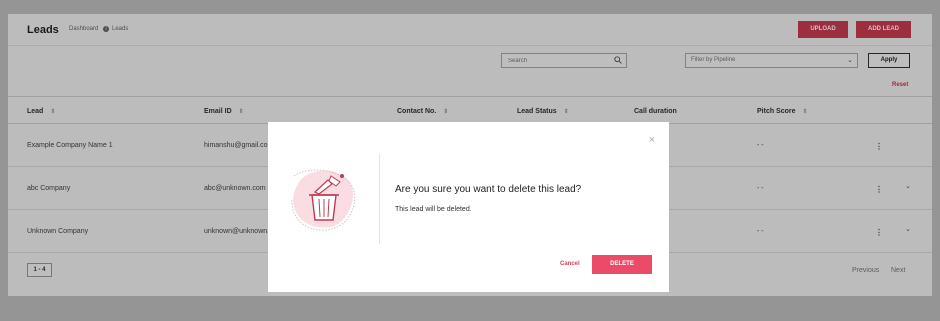  I want to click on close-icon: ×, so click(652, 140).